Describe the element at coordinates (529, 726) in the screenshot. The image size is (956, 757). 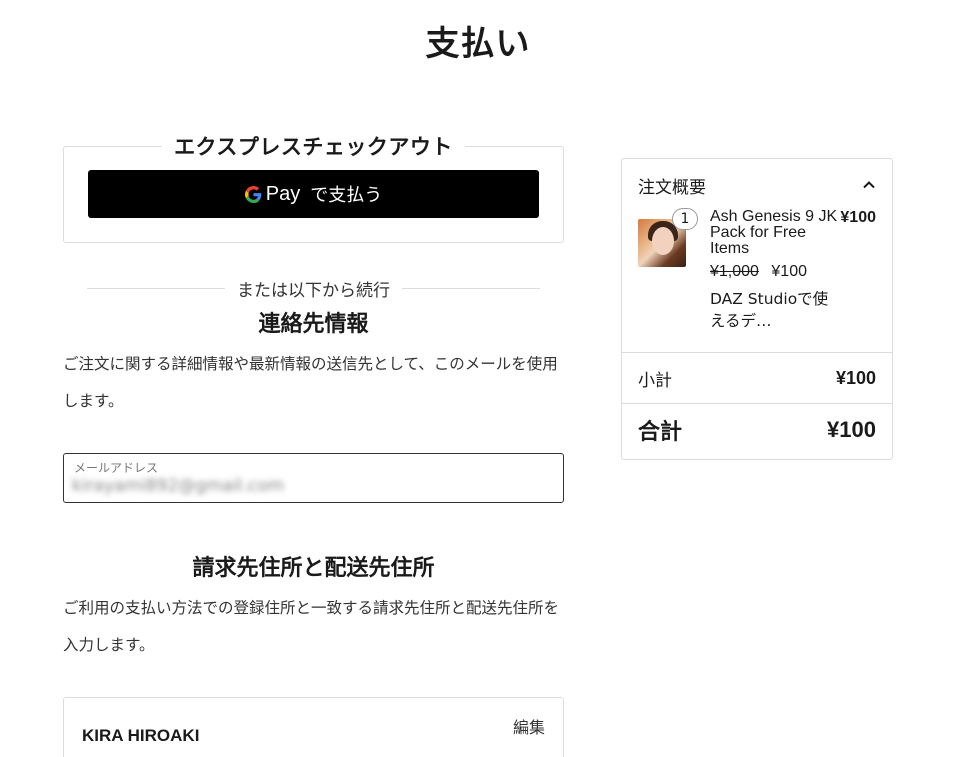
I see `edit-address-link: 編集` at that location.